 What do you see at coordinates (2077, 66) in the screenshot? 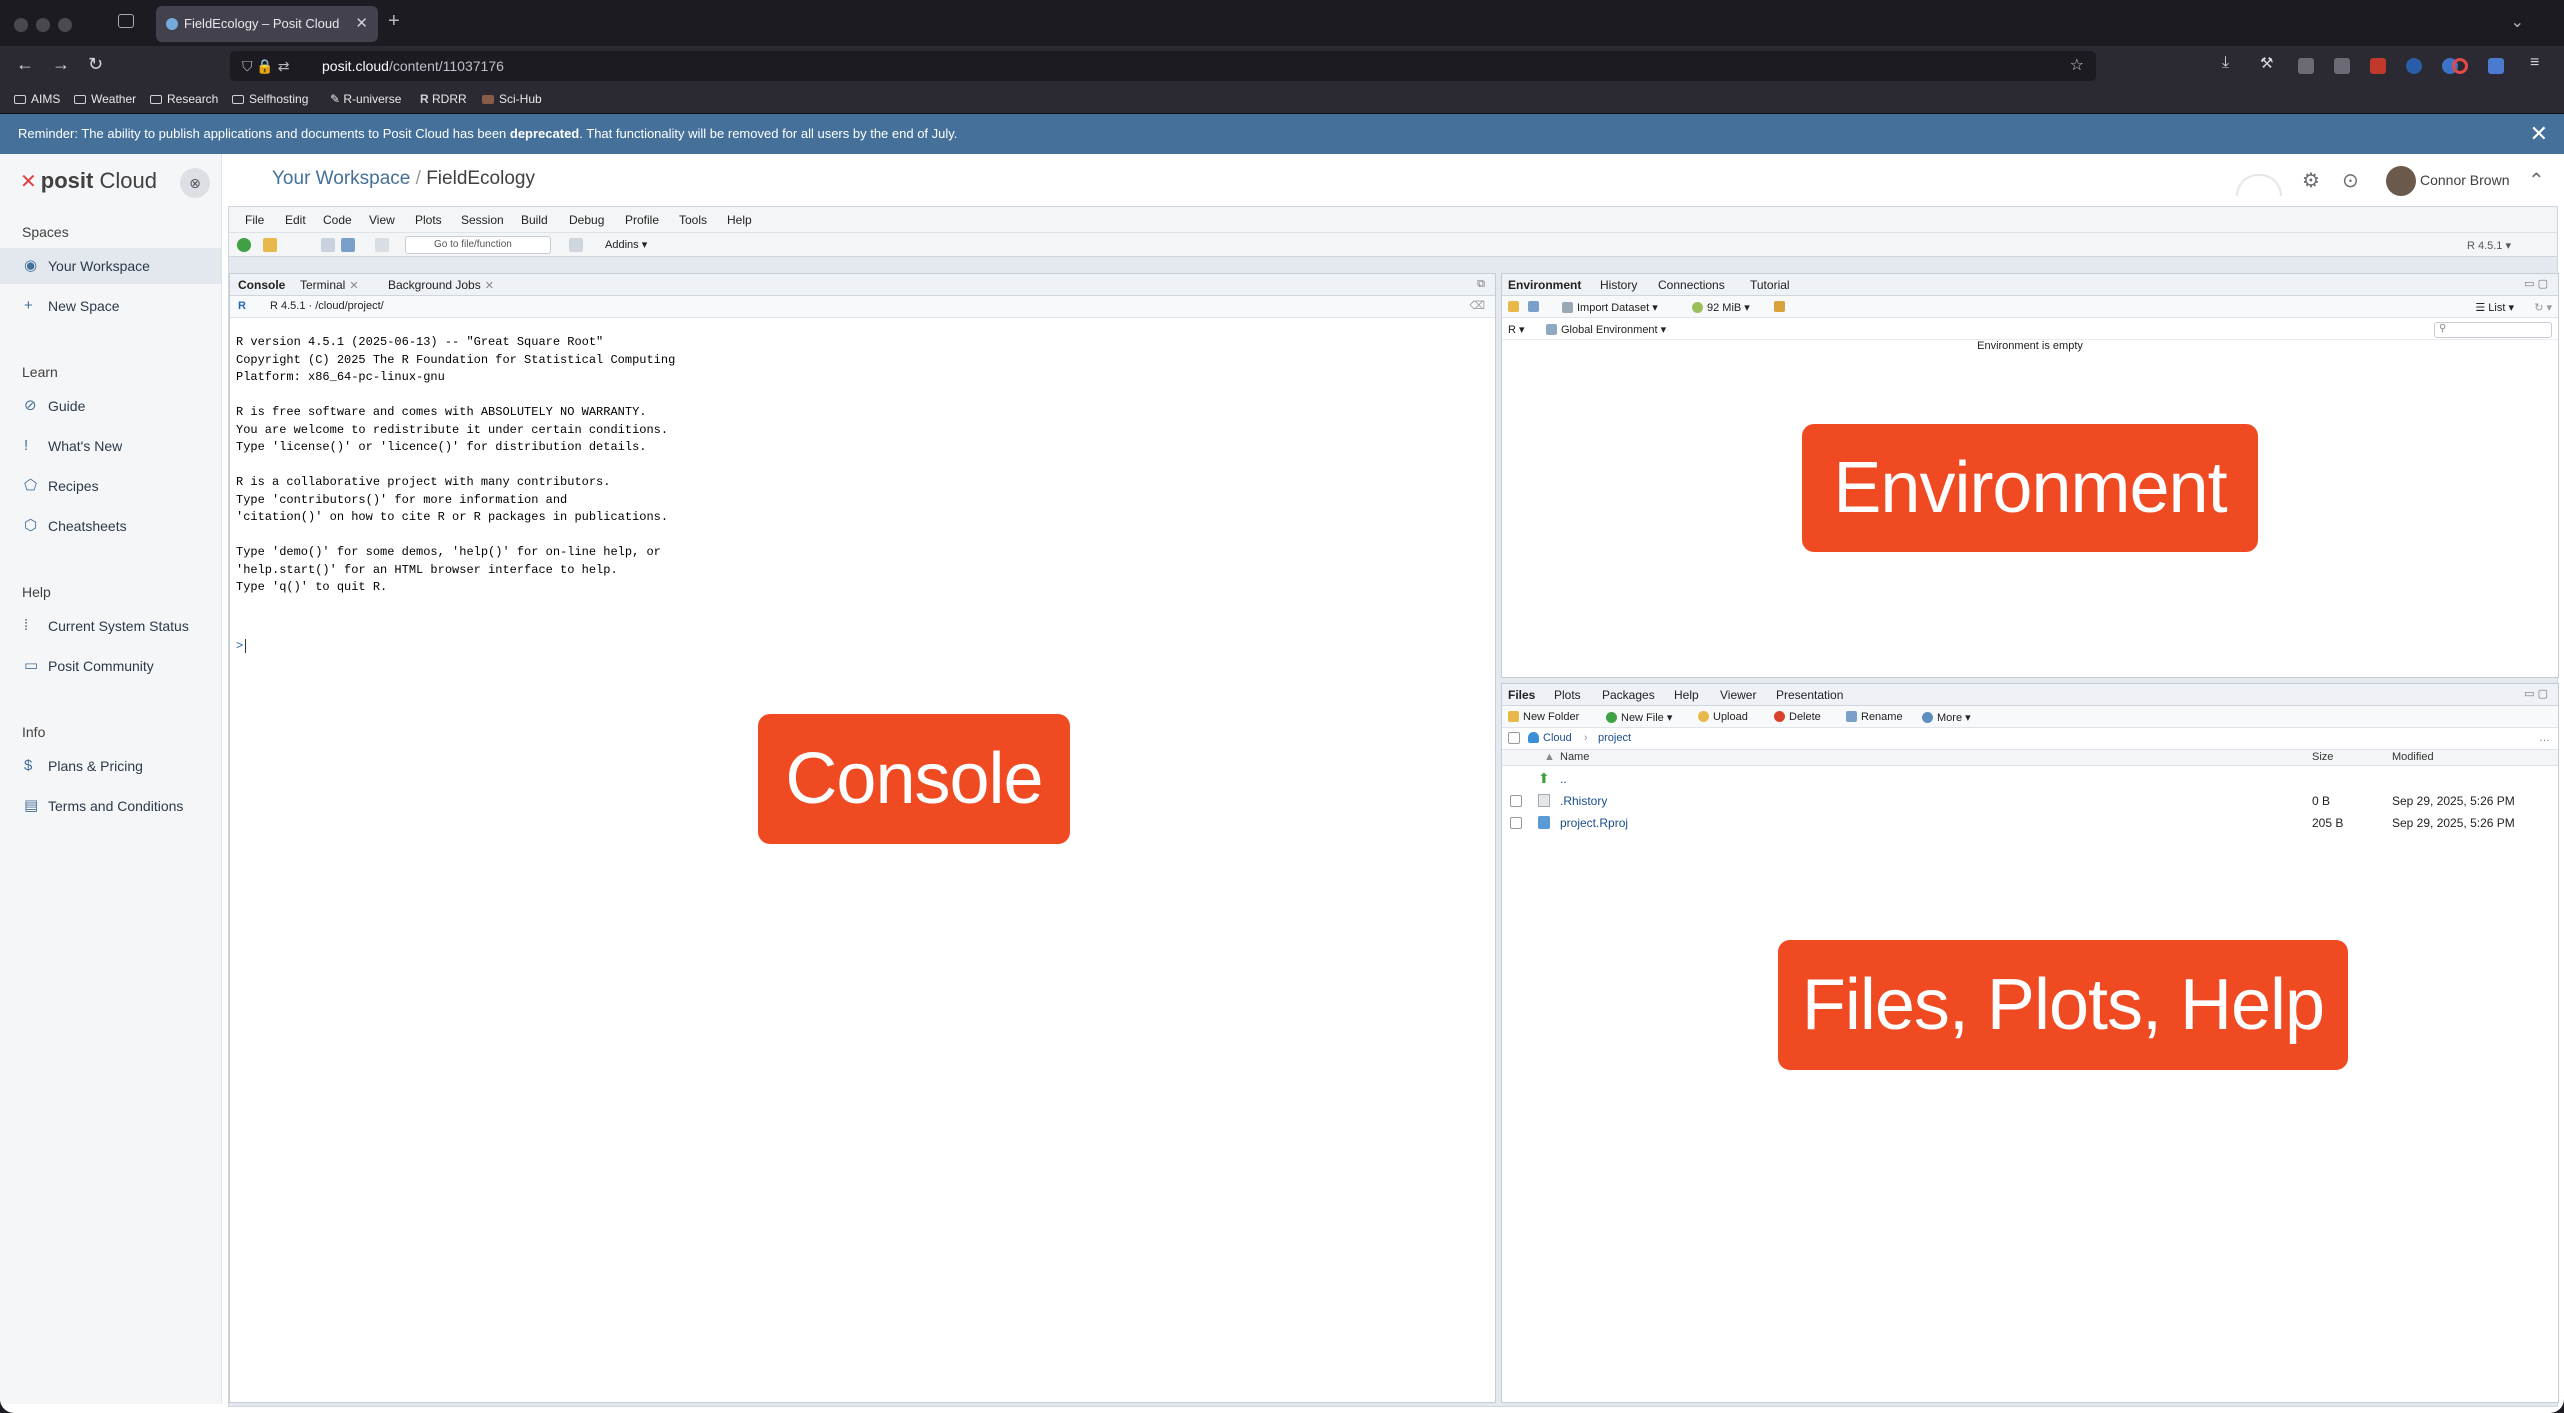
I see `bookmark-star-icon: ☆` at bounding box center [2077, 66].